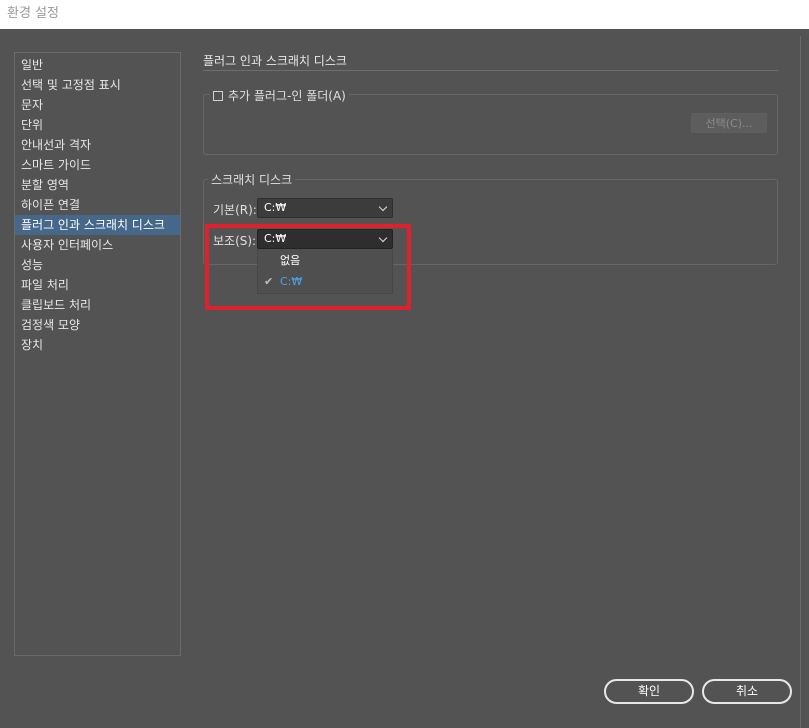  I want to click on scratch-disk-legend: 스크래치 디스크, so click(252, 179).